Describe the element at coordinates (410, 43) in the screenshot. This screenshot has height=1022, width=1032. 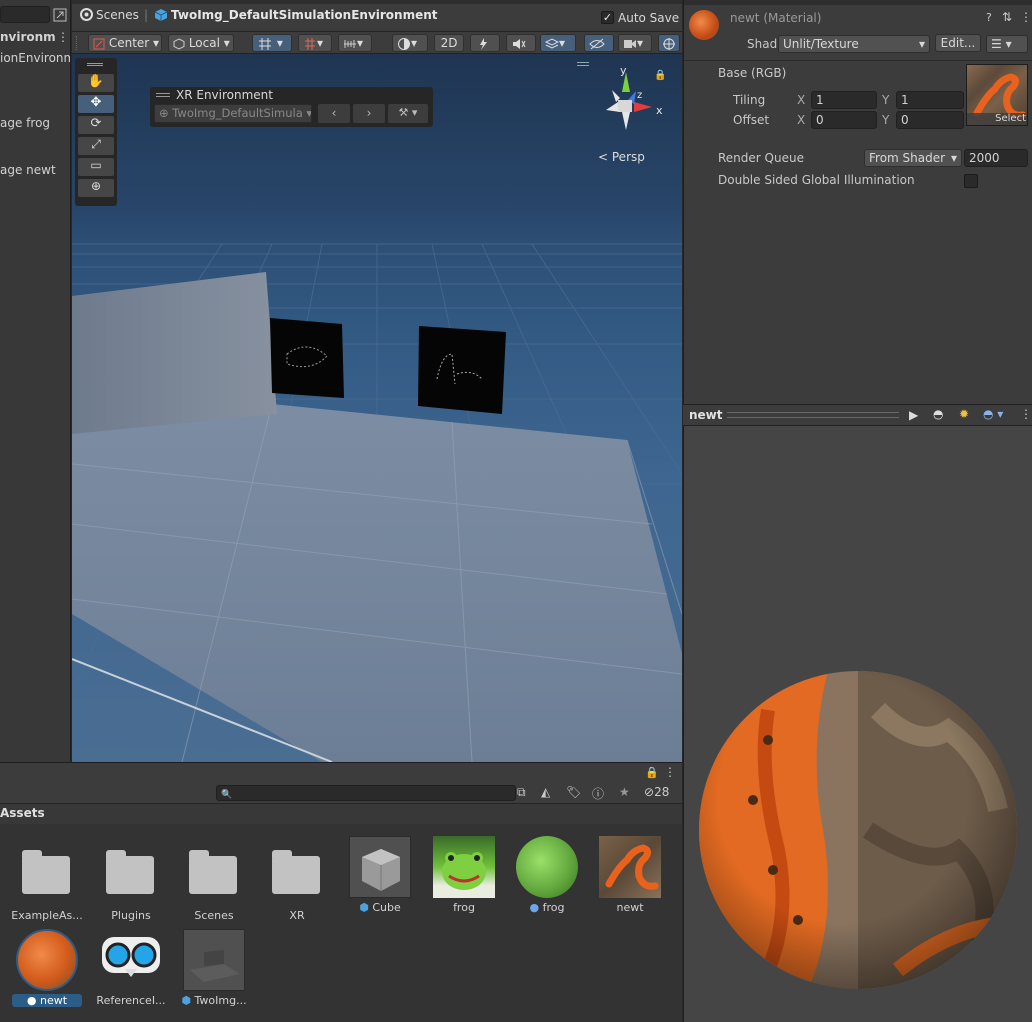
I see `draw-mode-dropdown: ▾` at that location.